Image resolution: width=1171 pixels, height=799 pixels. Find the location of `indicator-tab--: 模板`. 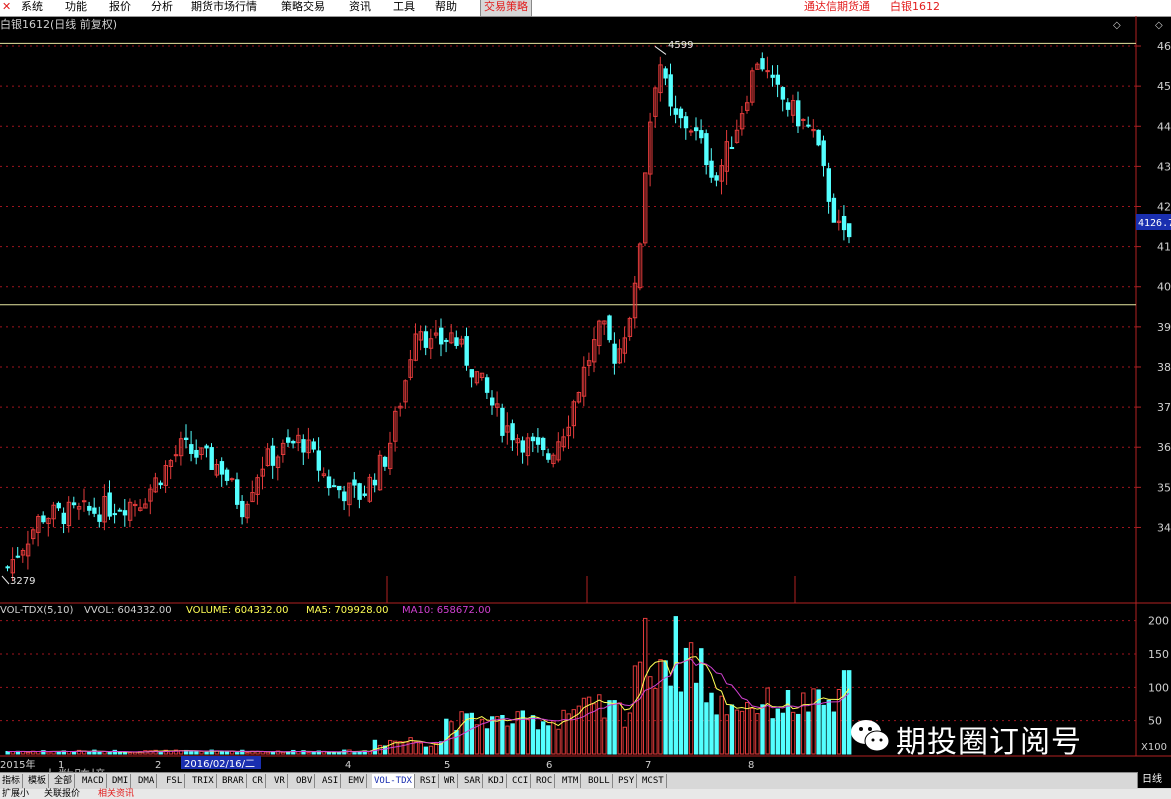

indicator-tab--: 模板 is located at coordinates (38, 781).